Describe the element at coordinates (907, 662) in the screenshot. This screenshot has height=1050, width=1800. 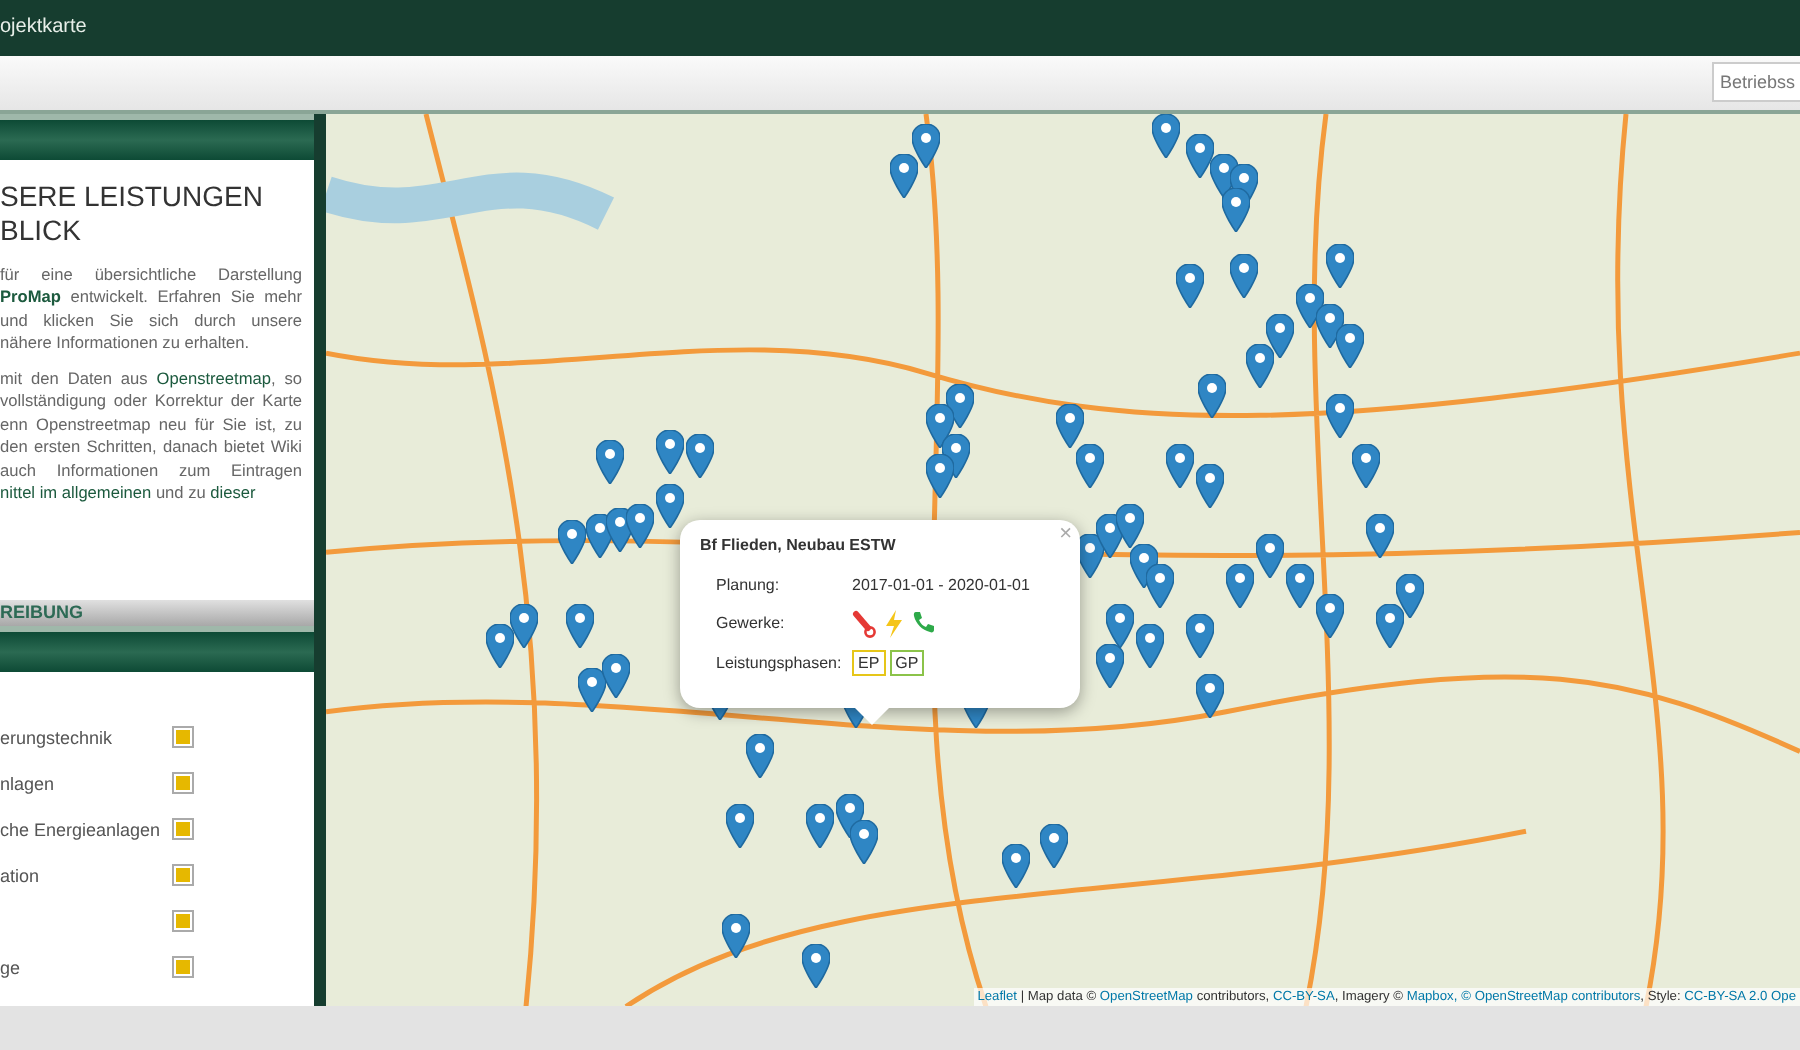
I see `phase-badge: GP` at that location.